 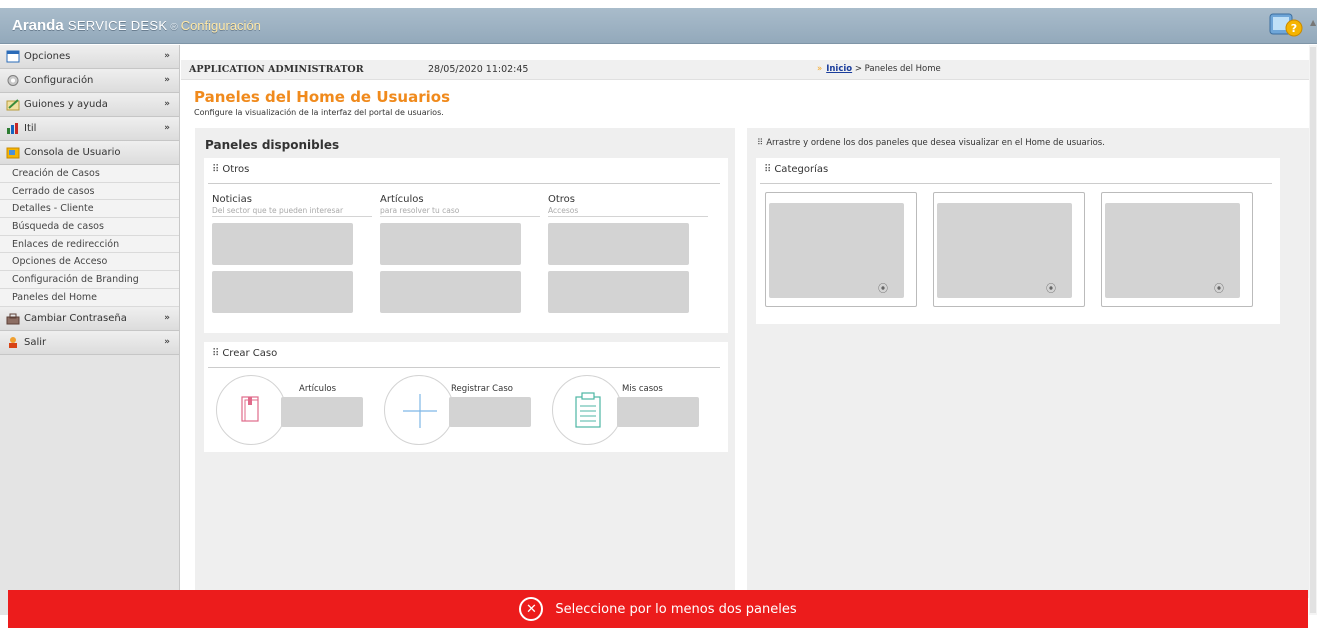 What do you see at coordinates (13, 56) in the screenshot?
I see `options-icon` at bounding box center [13, 56].